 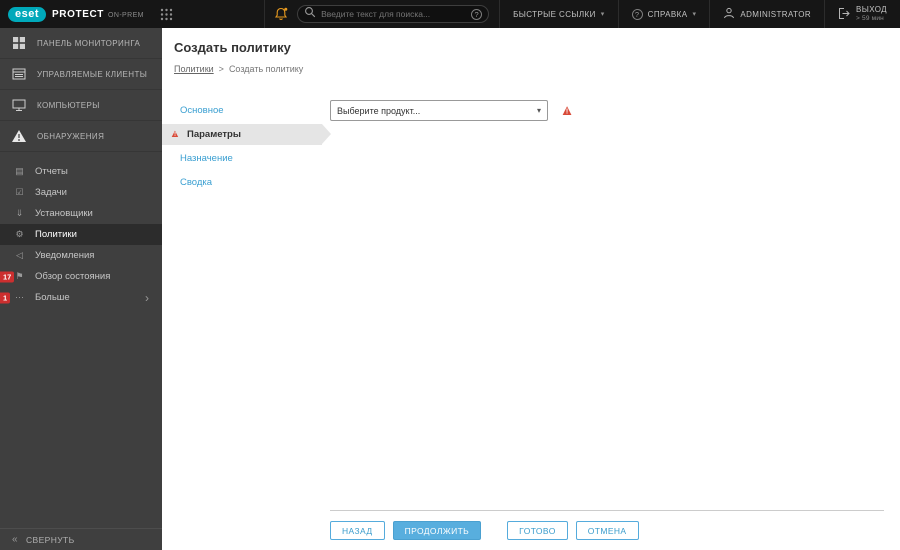 I want to click on sidebar-item-status-overview: 17 ⚑ Обзор состояния, so click(x=81, y=276).